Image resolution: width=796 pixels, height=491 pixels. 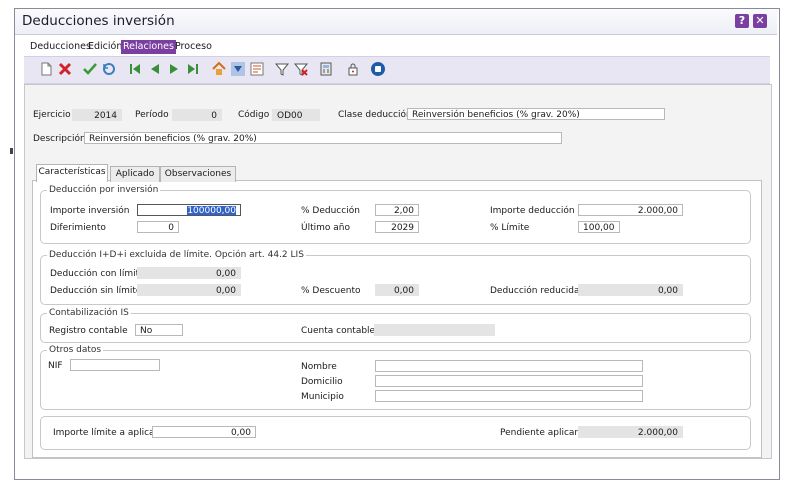 What do you see at coordinates (319, 367) in the screenshot?
I see `nombre-label: Nombre` at bounding box center [319, 367].